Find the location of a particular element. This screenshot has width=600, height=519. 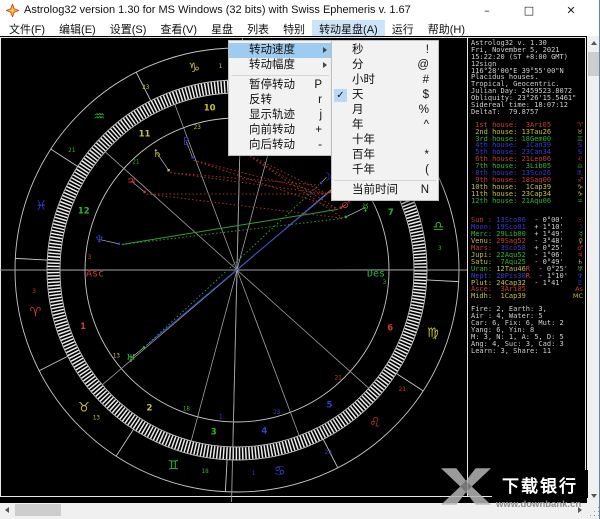

rotate-menu-item-1: 转动幅度 is located at coordinates (280, 65).